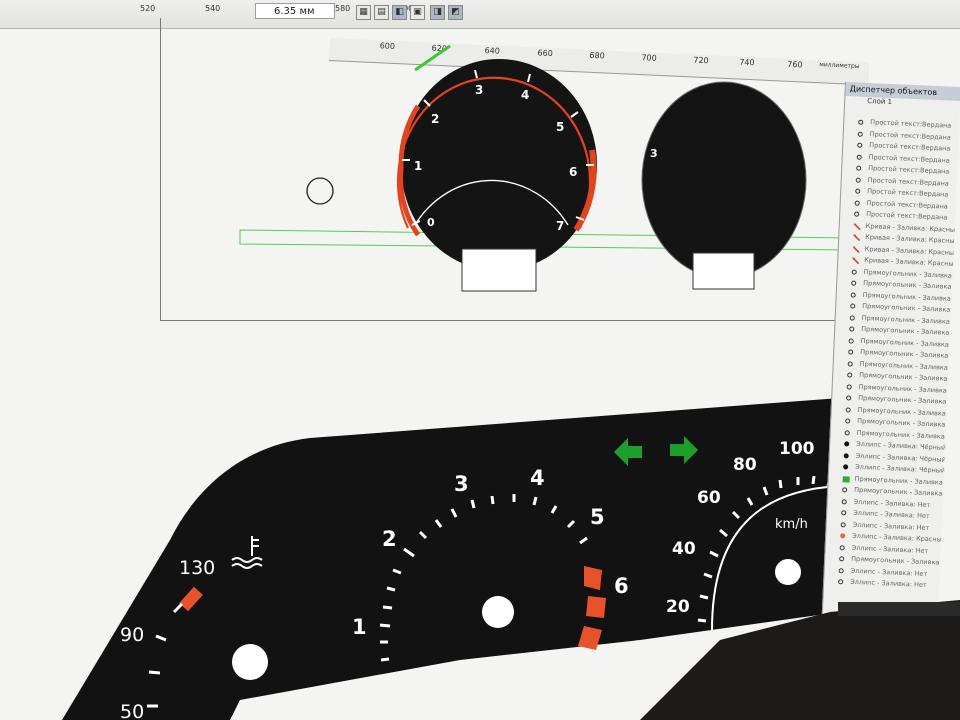 The height and width of the screenshot is (720, 960). Describe the element at coordinates (250, 662) in the screenshot. I see `temp-needle-hub` at that location.